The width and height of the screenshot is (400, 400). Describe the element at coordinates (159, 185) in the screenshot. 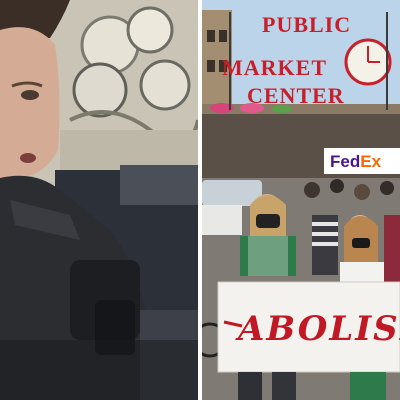

I see `headrest` at that location.